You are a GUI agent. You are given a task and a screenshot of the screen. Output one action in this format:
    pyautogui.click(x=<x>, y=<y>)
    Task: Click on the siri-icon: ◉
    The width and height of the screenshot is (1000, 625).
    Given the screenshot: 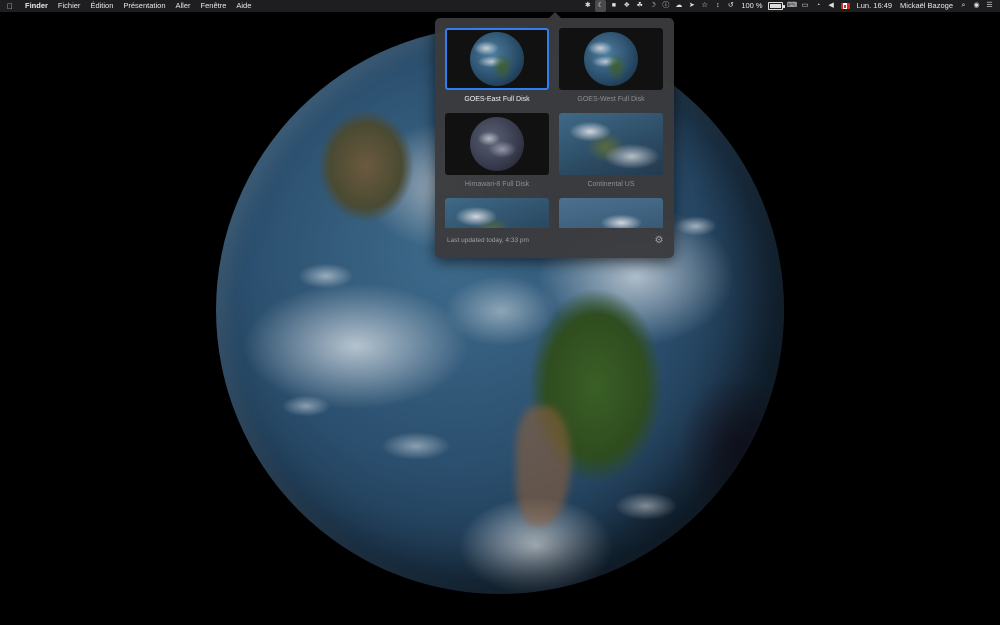 What is the action you would take?
    pyautogui.click(x=976, y=6)
    